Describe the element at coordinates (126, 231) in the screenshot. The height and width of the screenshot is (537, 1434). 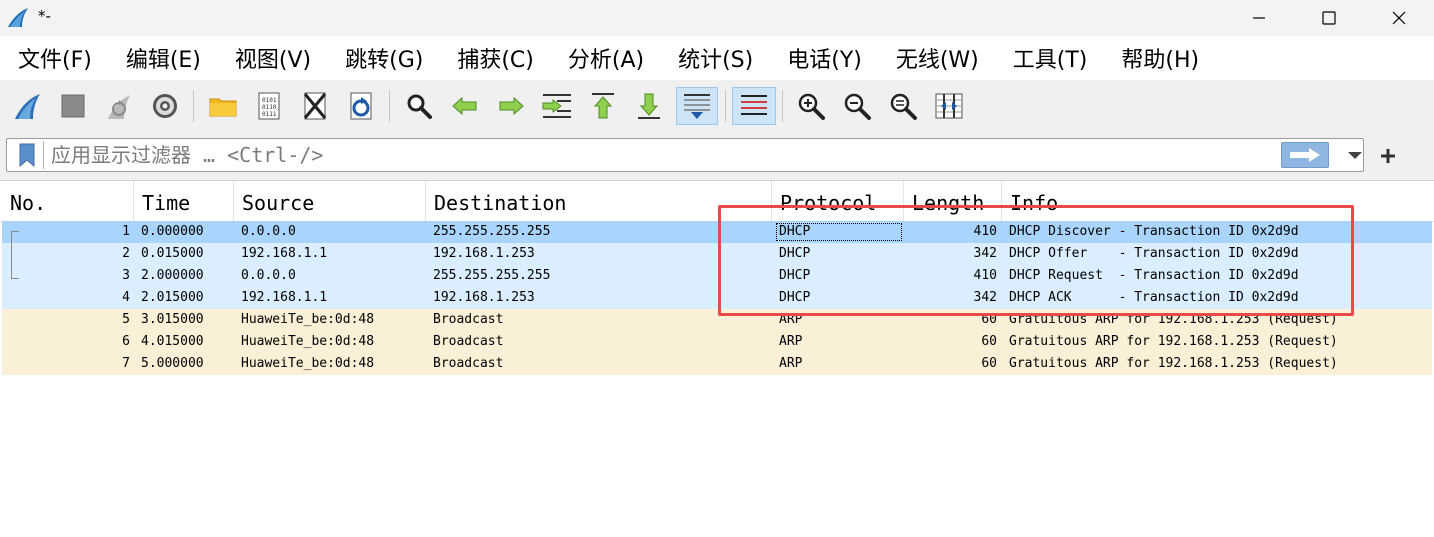
I see `packet-no: 1` at that location.